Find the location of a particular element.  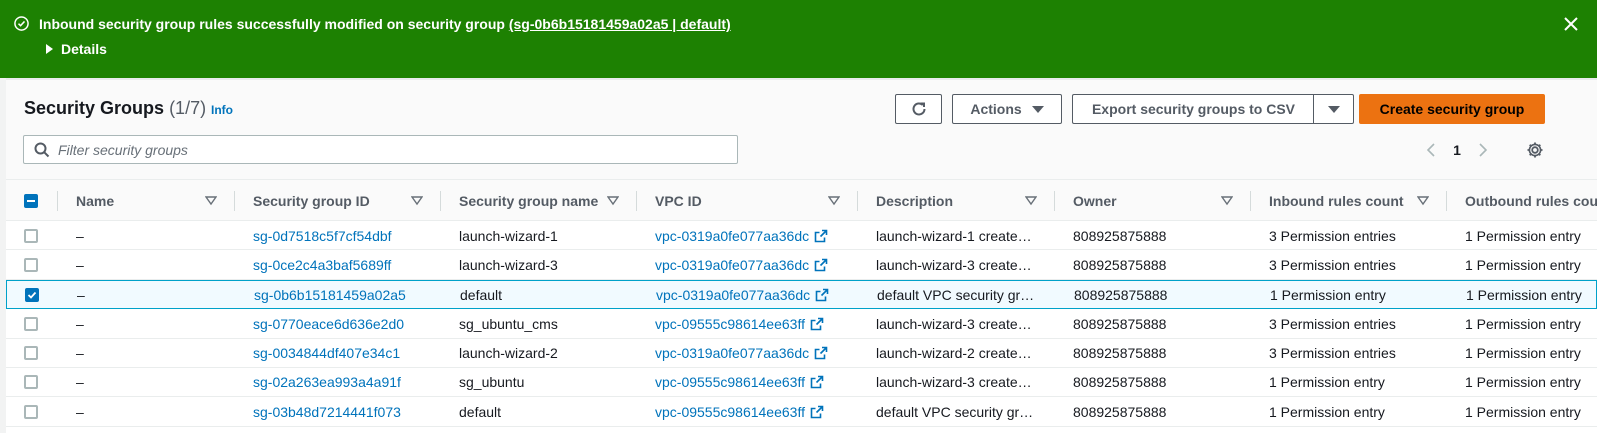

cell-inbound-count: 1 Permission entry is located at coordinates (1327, 411).